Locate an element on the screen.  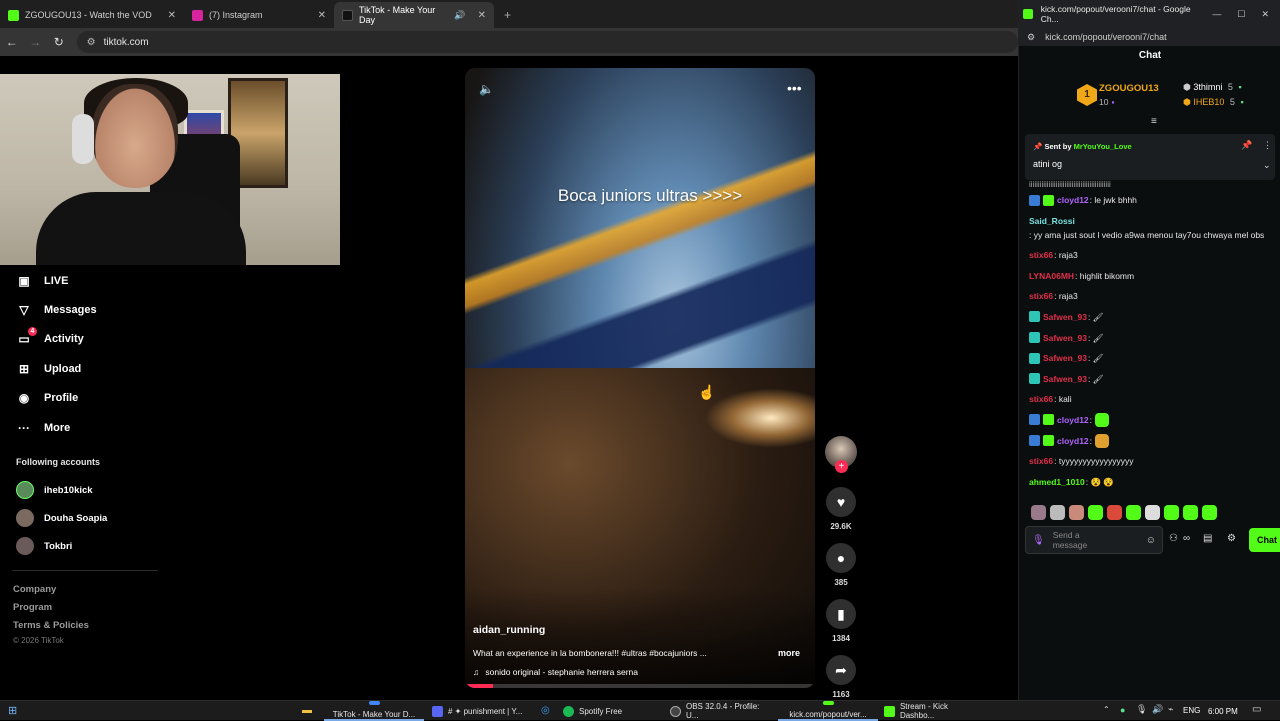
emoji-icon: ☺ is located at coordinates (1151, 540).